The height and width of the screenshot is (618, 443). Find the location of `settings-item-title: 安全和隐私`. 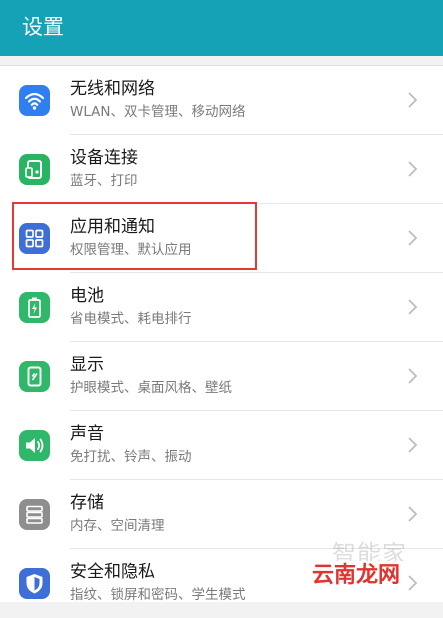

settings-item-title: 安全和隐私 is located at coordinates (112, 572).